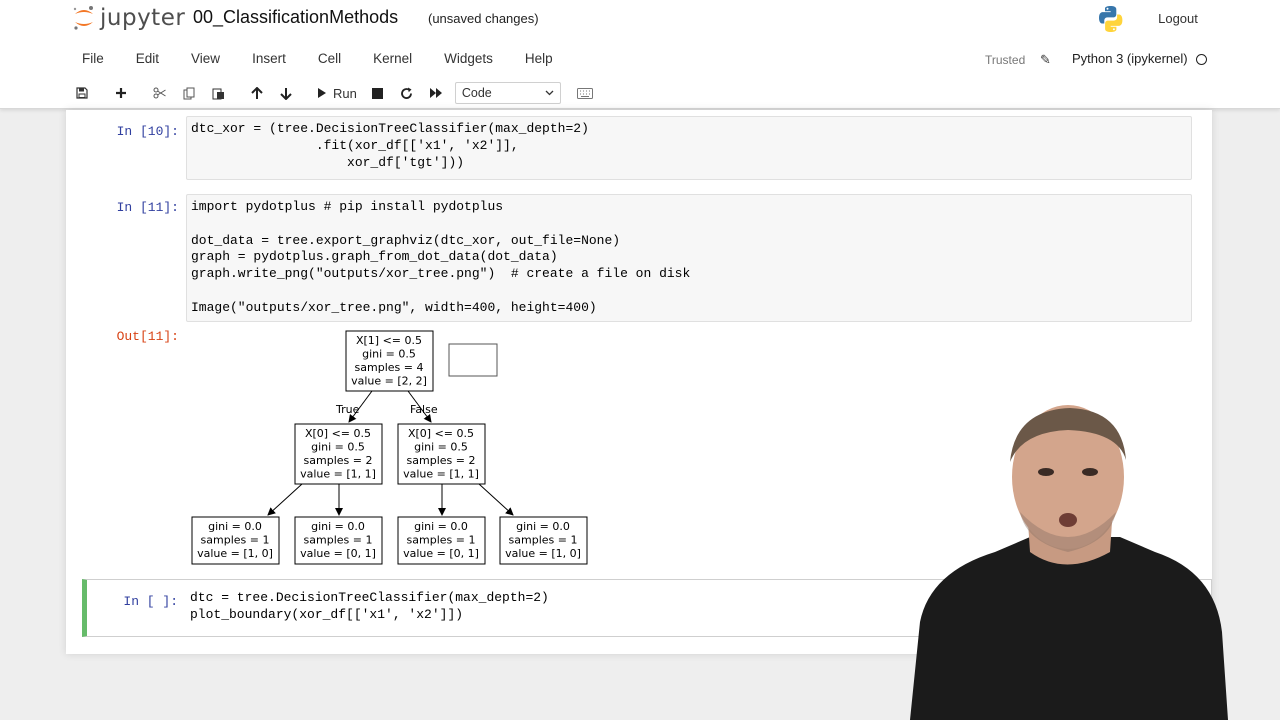  What do you see at coordinates (329, 60) in the screenshot?
I see `menu-cell: Cell` at bounding box center [329, 60].